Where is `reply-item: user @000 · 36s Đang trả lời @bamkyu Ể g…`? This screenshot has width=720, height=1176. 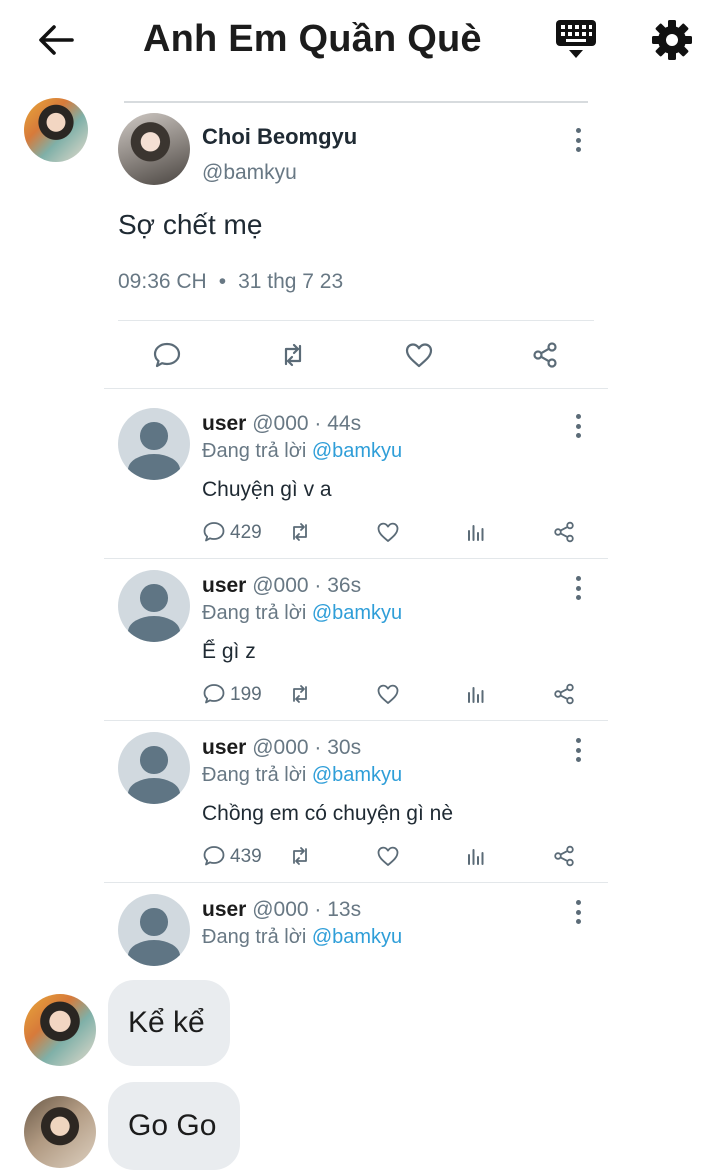
reply-item: user @000 · 36s Đang trả lời @bamkyu Ể g… is located at coordinates (356, 633).